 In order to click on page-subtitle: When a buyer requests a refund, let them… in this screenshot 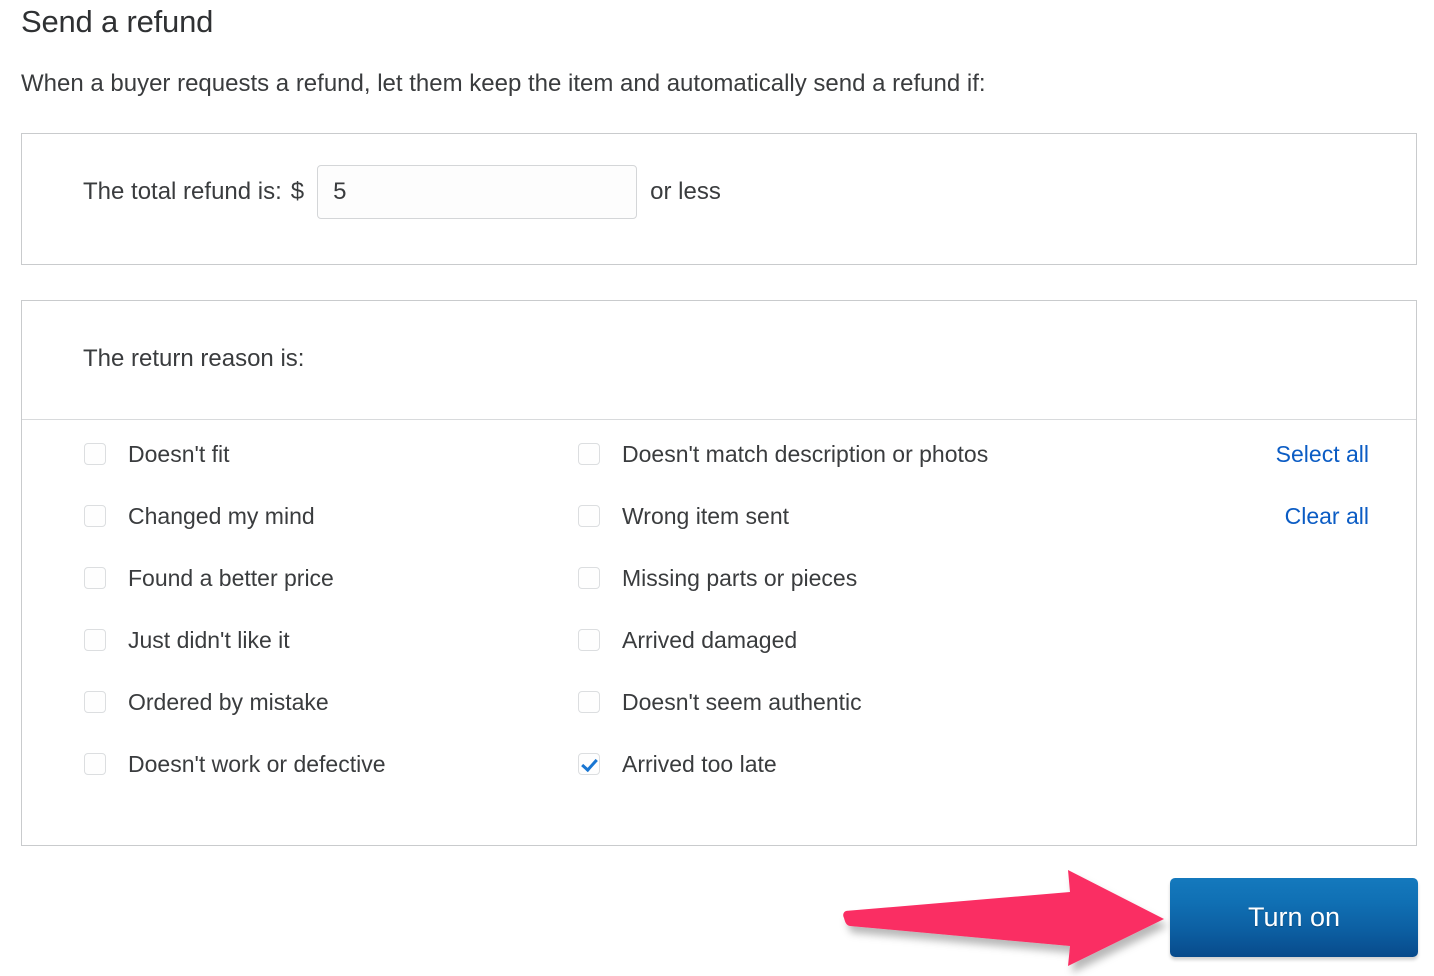, I will do `click(503, 83)`.